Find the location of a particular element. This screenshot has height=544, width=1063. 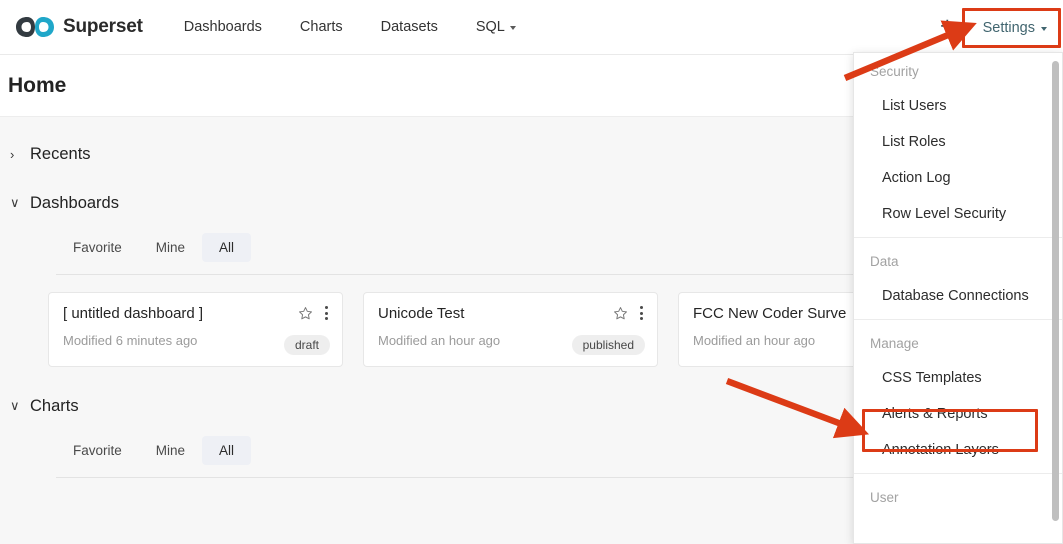

settings-button-label: Settings is located at coordinates (1008, 27).